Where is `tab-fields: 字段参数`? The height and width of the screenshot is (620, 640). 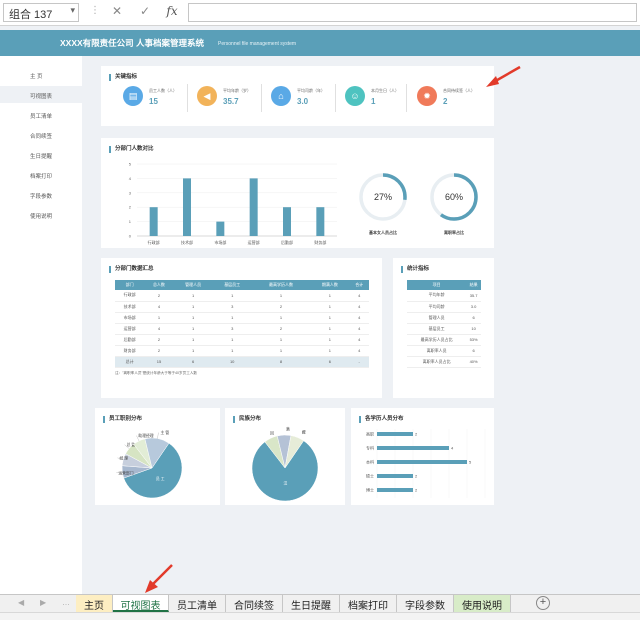 tab-fields: 字段参数 is located at coordinates (425, 603).